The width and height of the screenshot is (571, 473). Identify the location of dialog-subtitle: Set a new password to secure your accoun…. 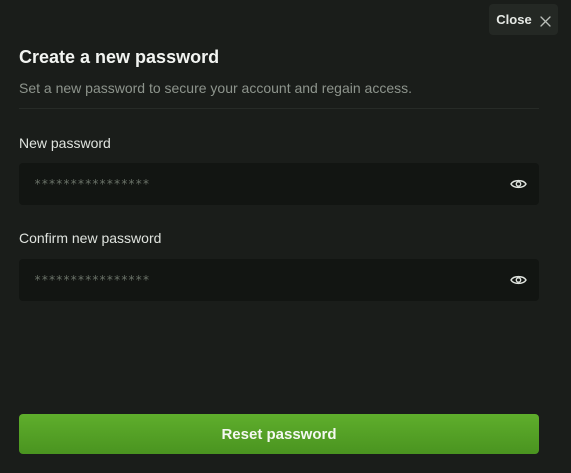
(215, 88).